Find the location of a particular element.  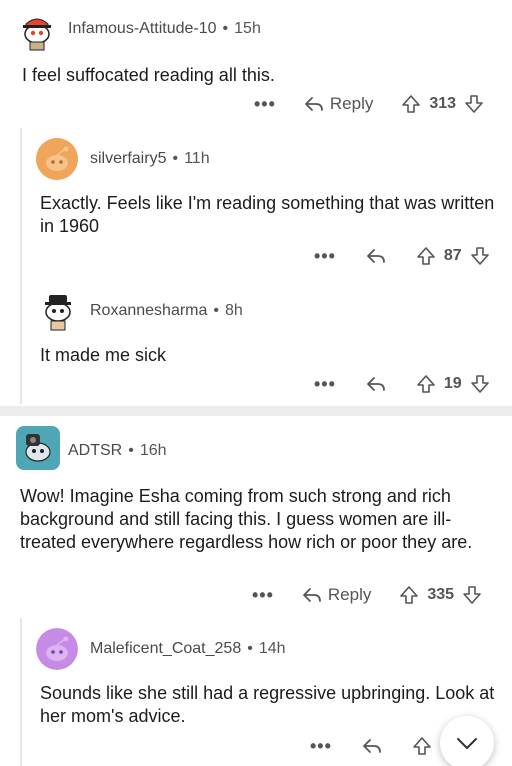

vote-score: 313 is located at coordinates (443, 103).